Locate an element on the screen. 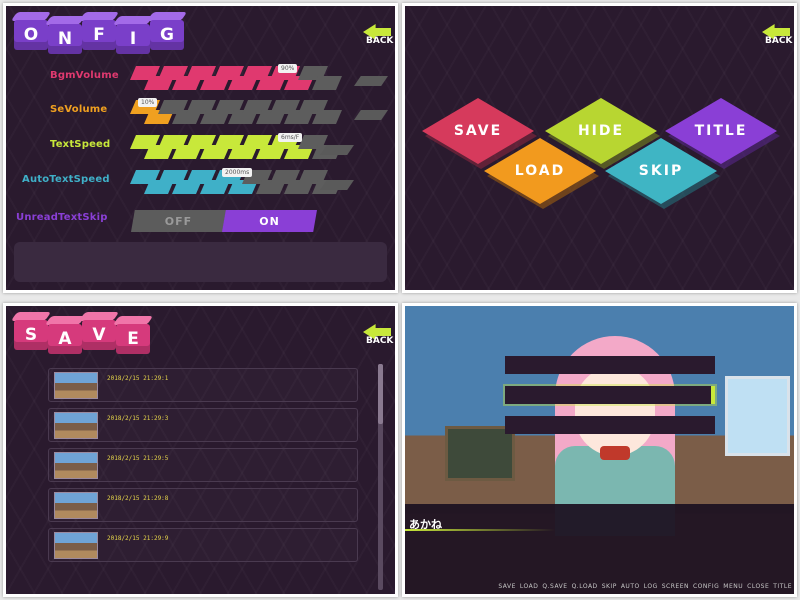 This screenshot has height=600, width=800. quick-menu-item: LOAD is located at coordinates (529, 586).